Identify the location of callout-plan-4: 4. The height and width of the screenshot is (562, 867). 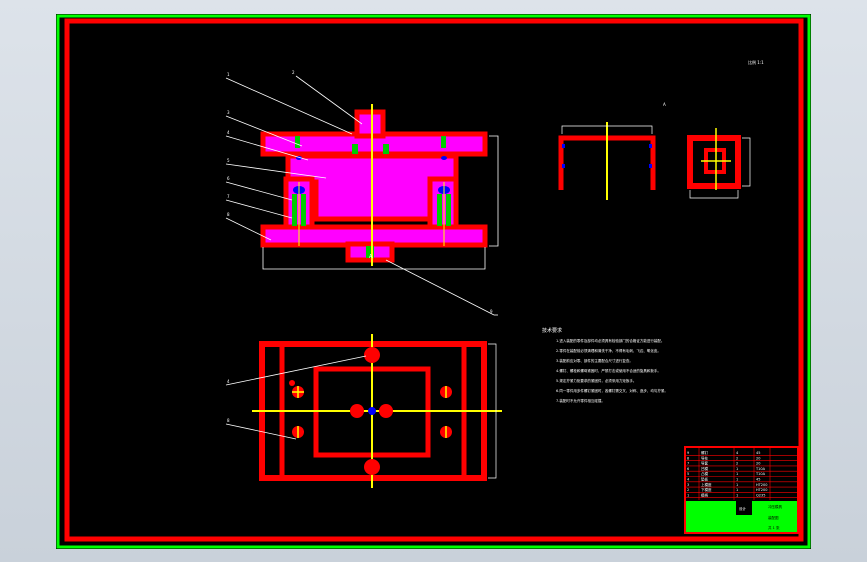
(228, 381).